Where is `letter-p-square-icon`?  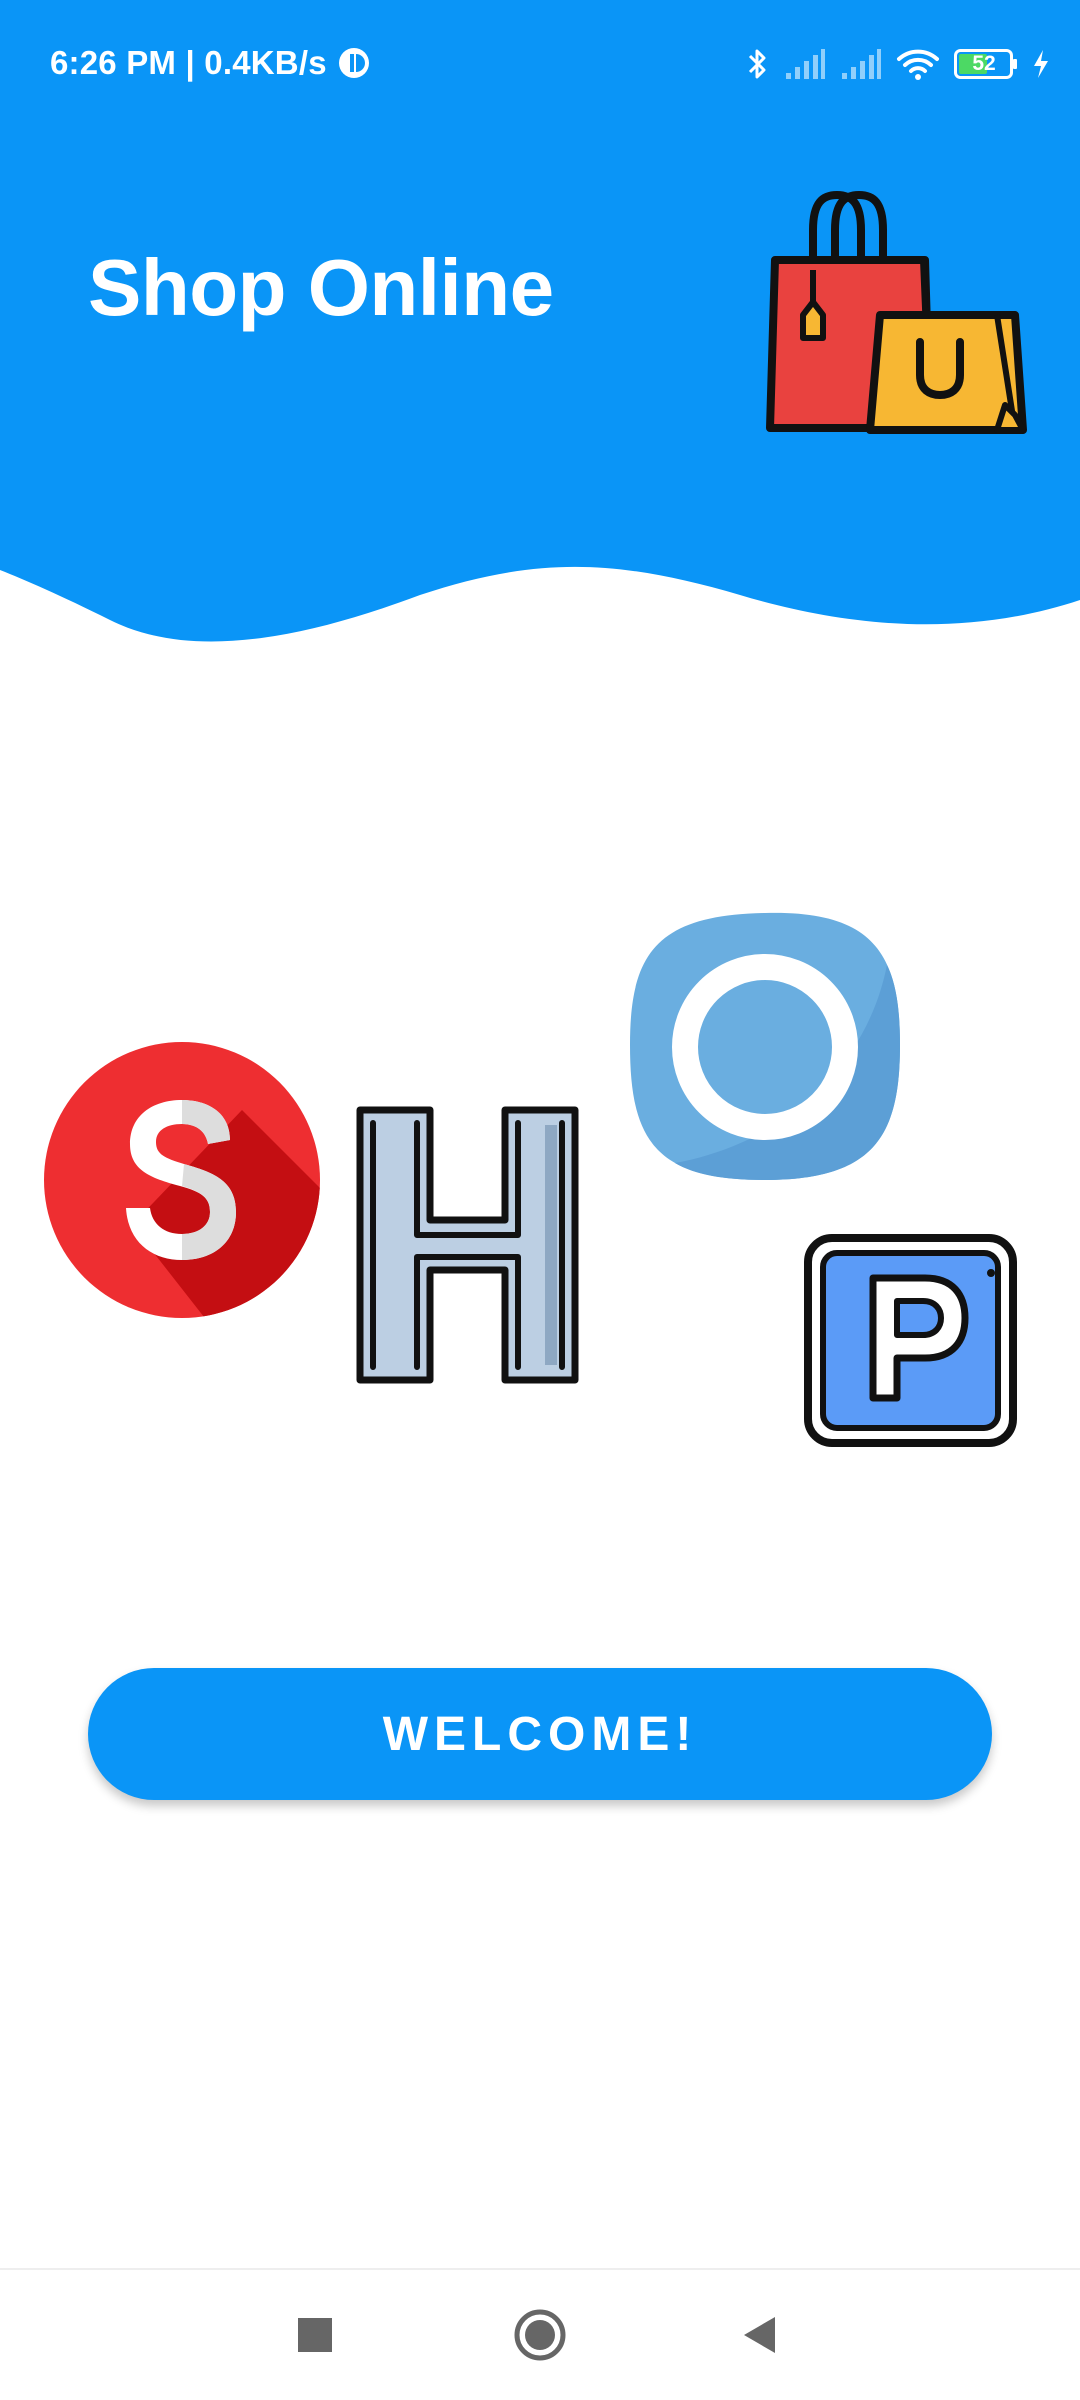 letter-p-square-icon is located at coordinates (910, 1340).